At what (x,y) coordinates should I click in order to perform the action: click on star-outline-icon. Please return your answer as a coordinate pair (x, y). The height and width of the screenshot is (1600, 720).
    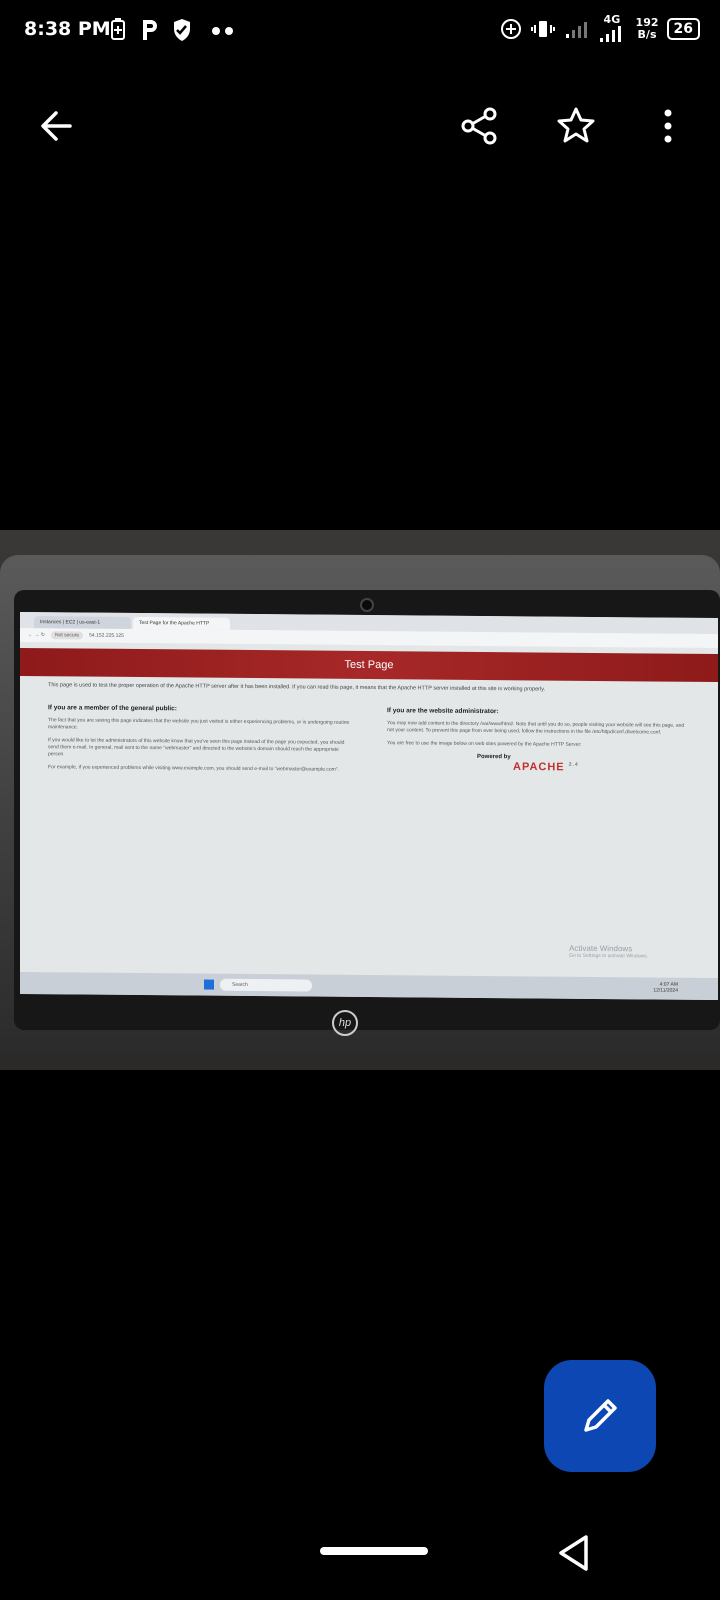
    Looking at the image, I should click on (576, 125).